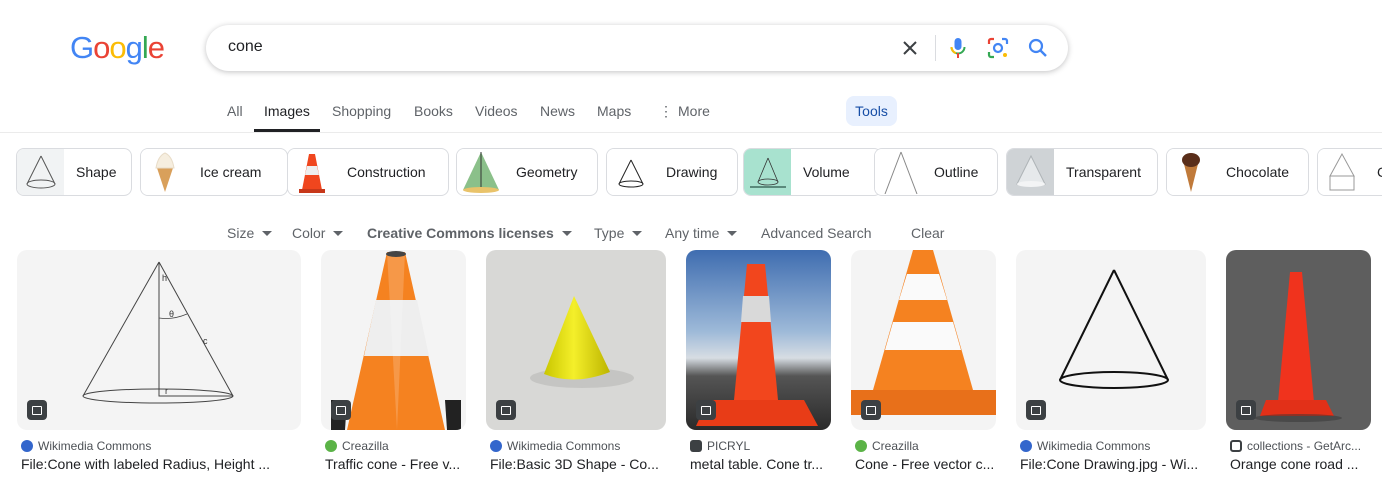 The image size is (1382, 491). What do you see at coordinates (1237, 172) in the screenshot?
I see `chip-chocolate: Chocolate` at bounding box center [1237, 172].